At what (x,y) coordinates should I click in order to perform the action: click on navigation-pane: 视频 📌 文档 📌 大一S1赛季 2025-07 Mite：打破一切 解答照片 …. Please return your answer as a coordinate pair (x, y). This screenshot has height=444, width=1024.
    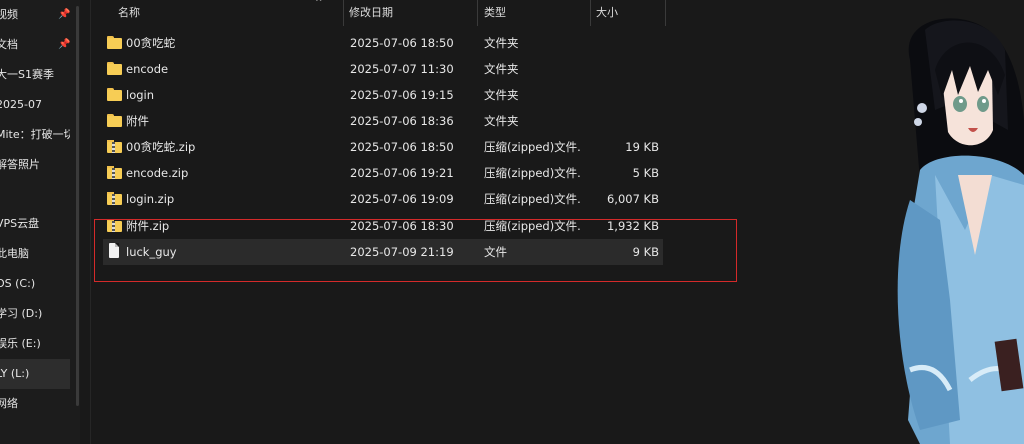
    Looking at the image, I should click on (40, 222).